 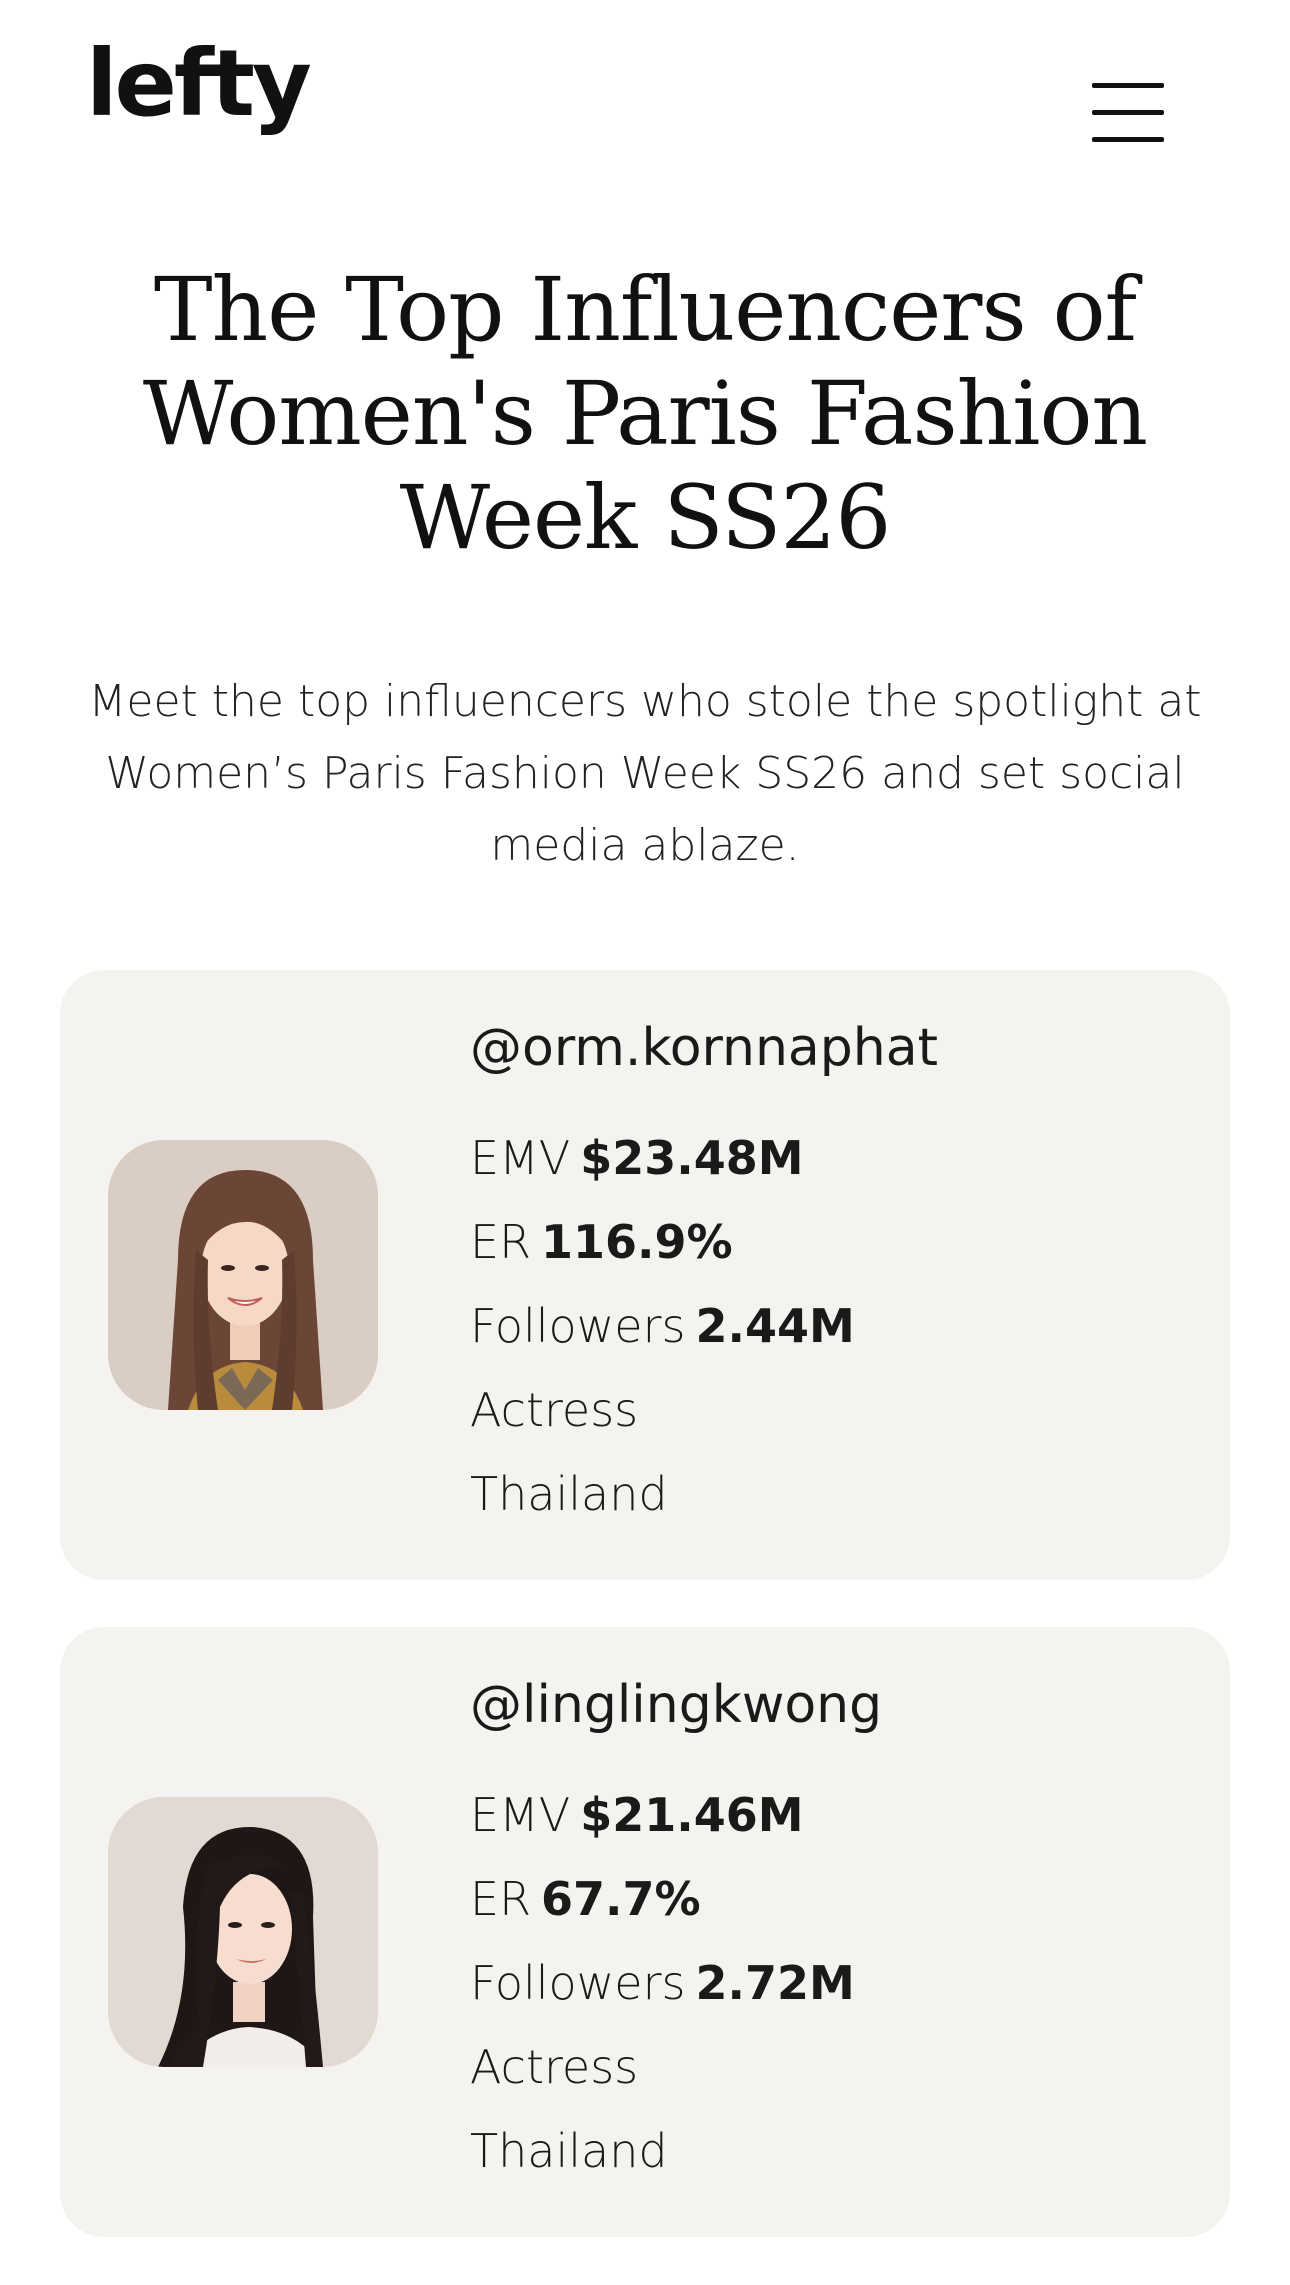 I want to click on followers-row: Followers 2.44M, so click(x=830, y=1338).